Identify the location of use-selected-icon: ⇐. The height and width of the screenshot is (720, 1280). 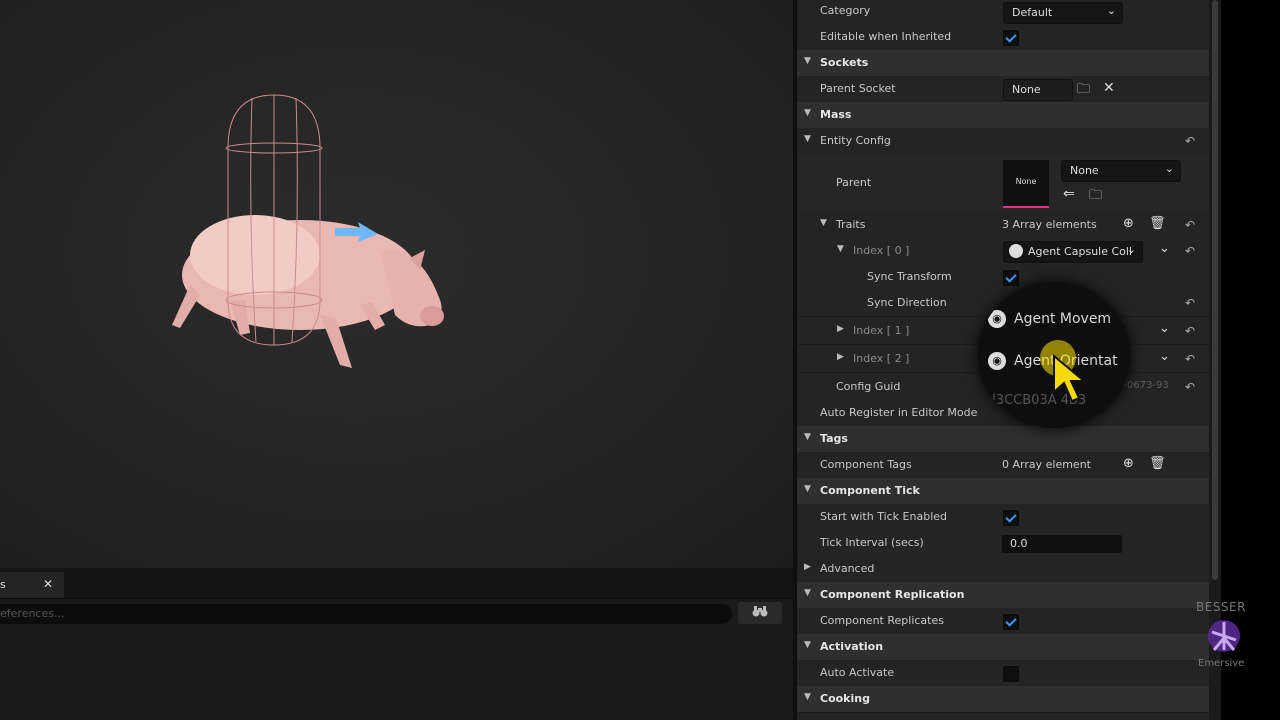
(1069, 194).